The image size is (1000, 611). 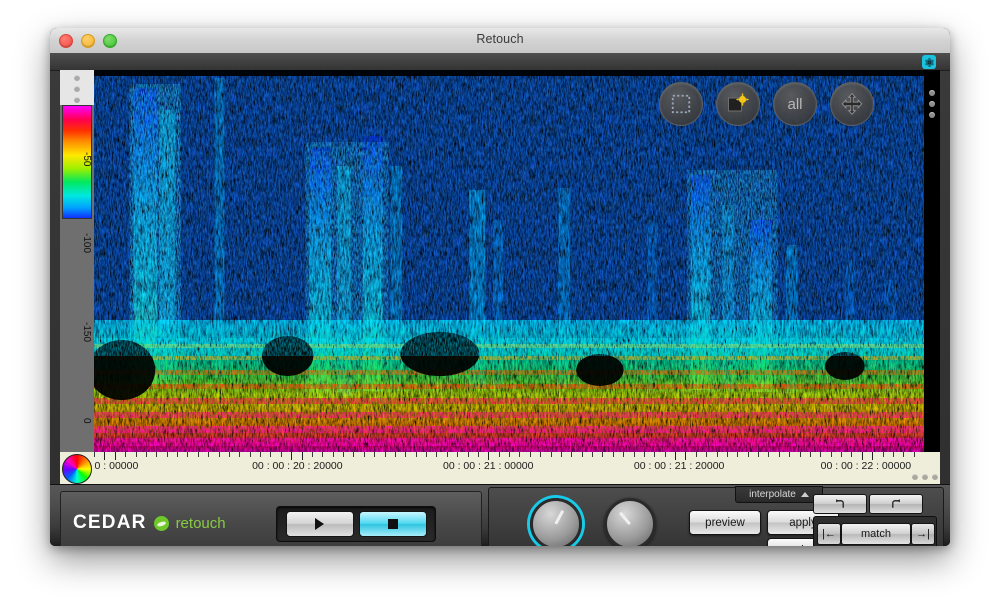 I want to click on title-bar: Retouch, so click(x=500, y=41).